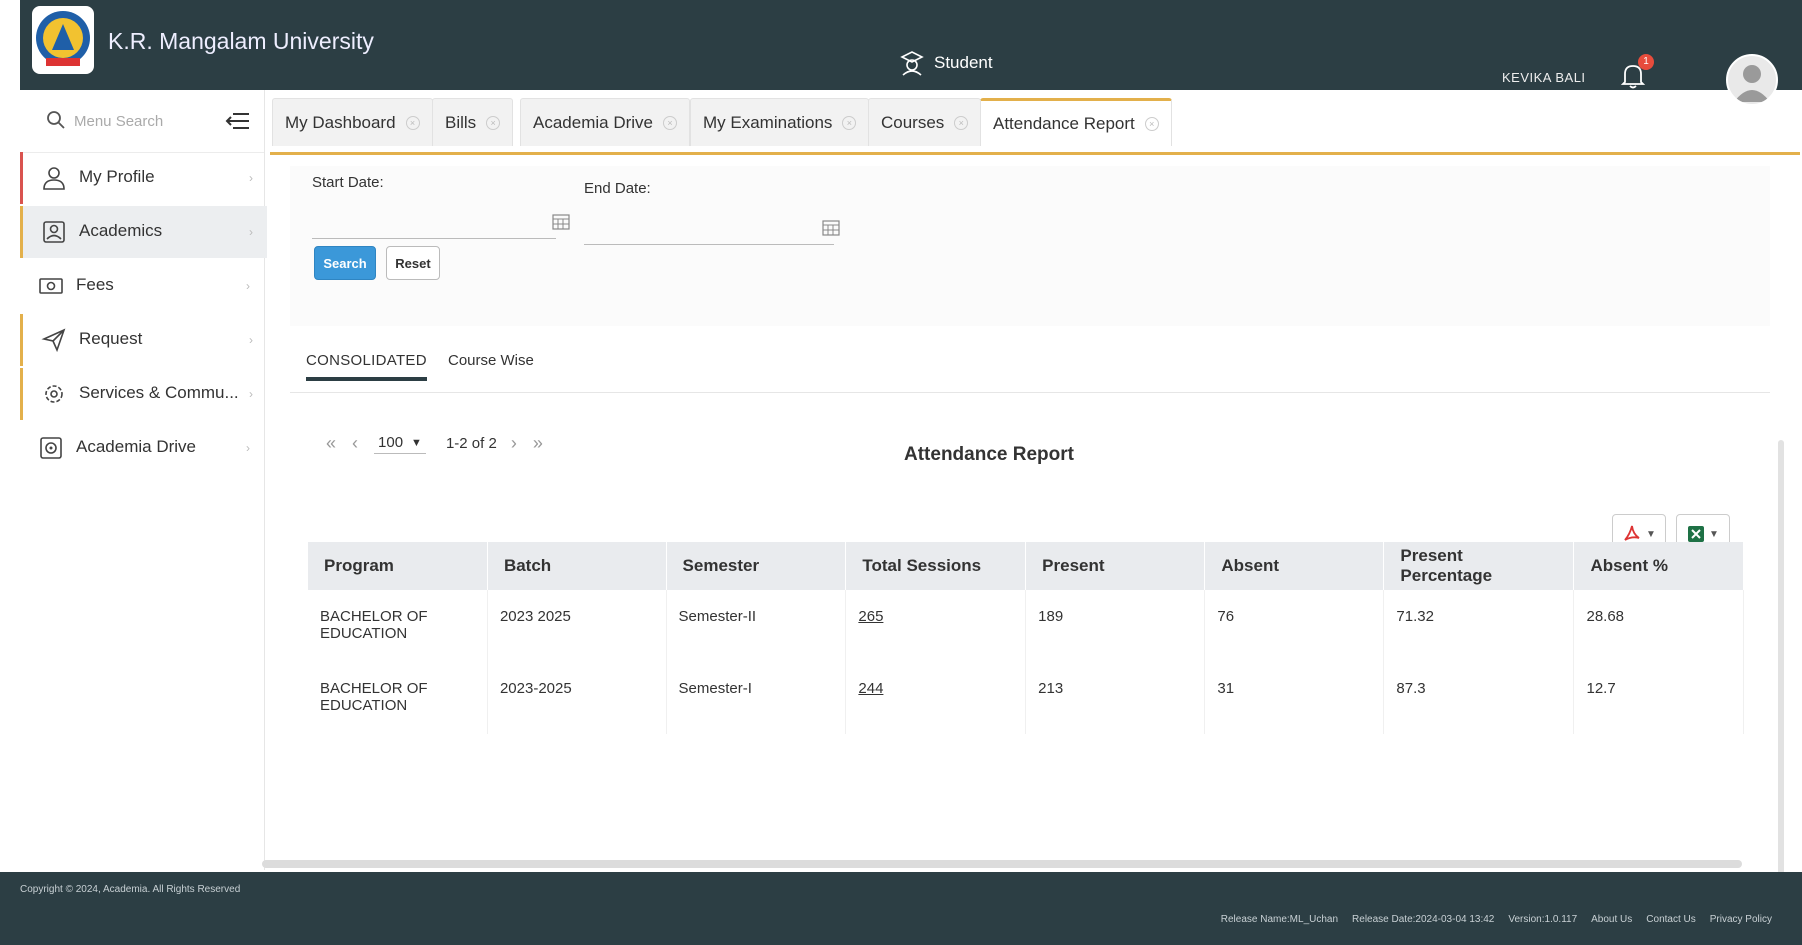  Describe the element at coordinates (491, 360) in the screenshot. I see `tab-course-wise: Course Wise` at that location.